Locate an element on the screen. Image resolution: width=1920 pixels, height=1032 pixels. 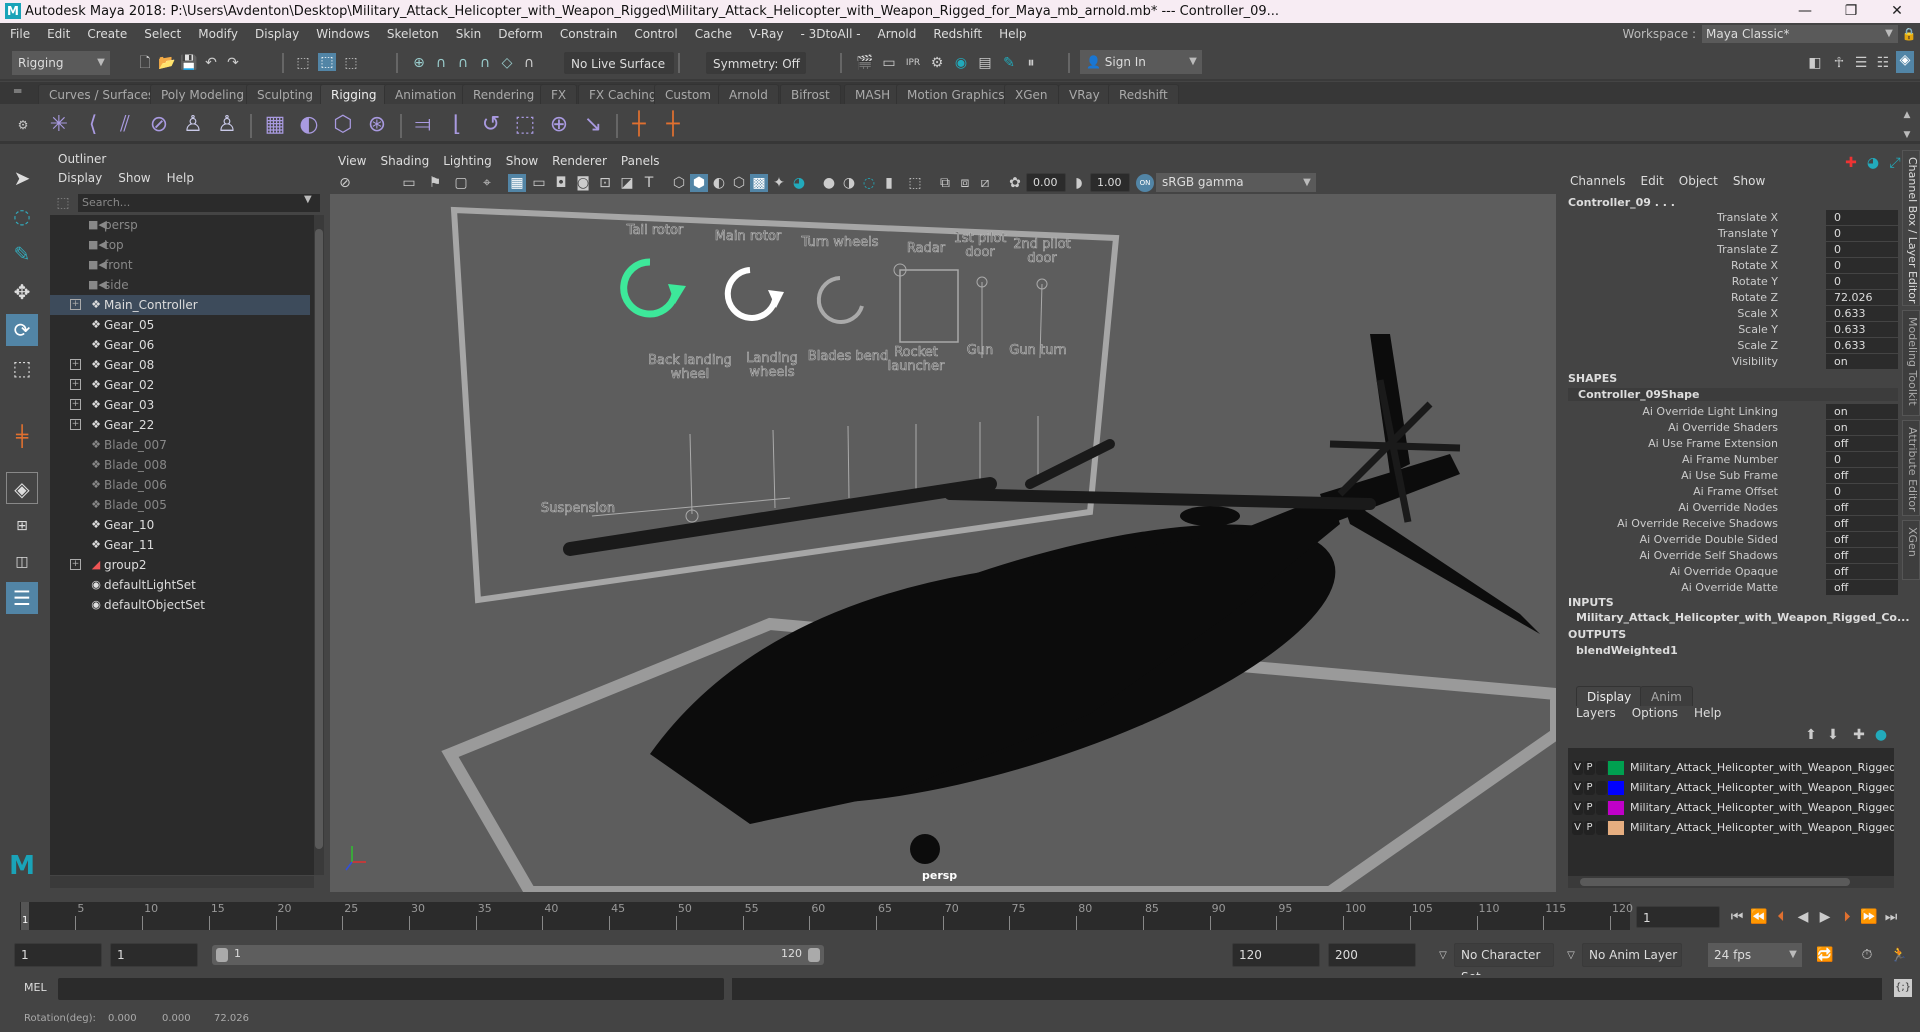
ipr-render-icon: IPR is located at coordinates (913, 63).